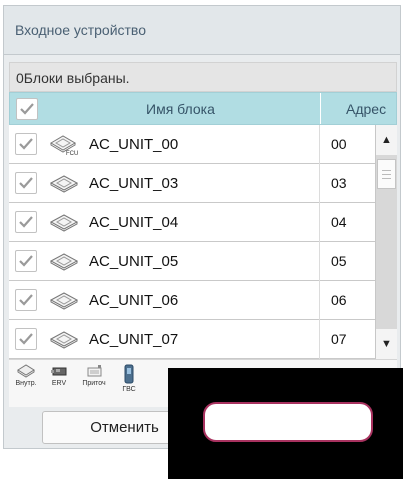 This screenshot has width=403, height=479. I want to click on svg-text: FCU, so click(72, 153).